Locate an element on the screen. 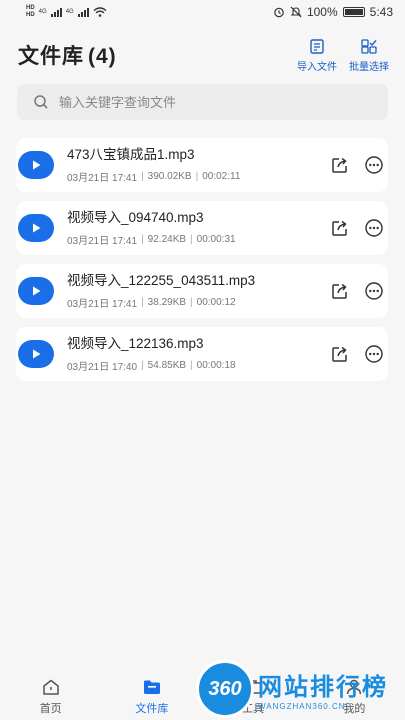 This screenshot has height=720, width=405. file-name: 视频导入_122255_043511.mp3 is located at coordinates (161, 280).